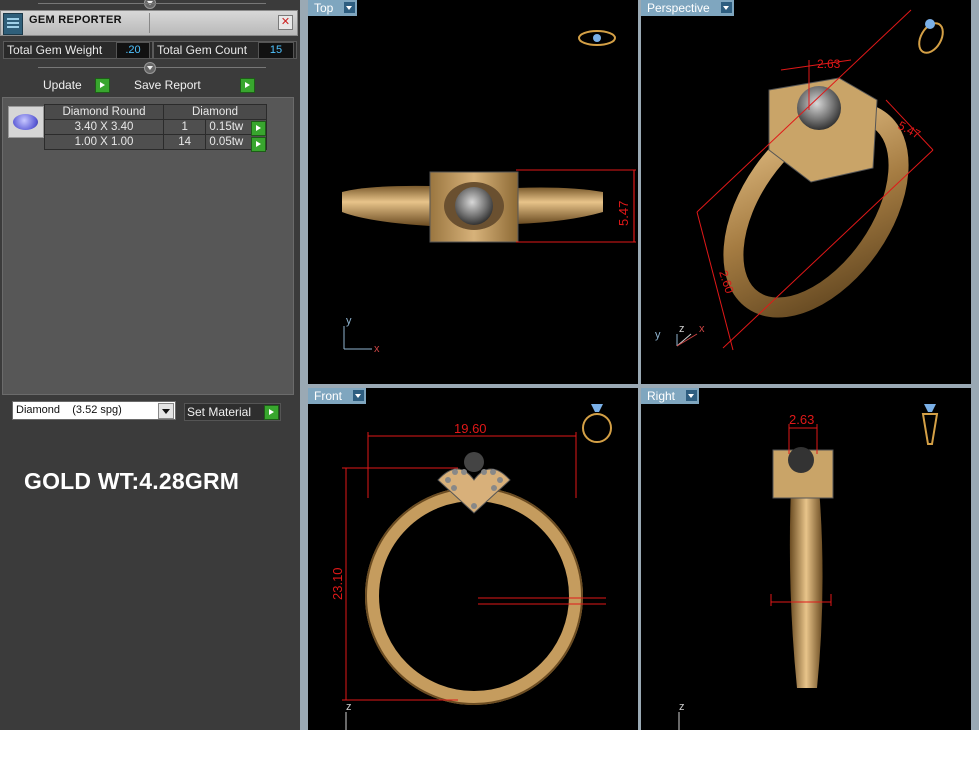  I want to click on update-label: Update, so click(62, 85).